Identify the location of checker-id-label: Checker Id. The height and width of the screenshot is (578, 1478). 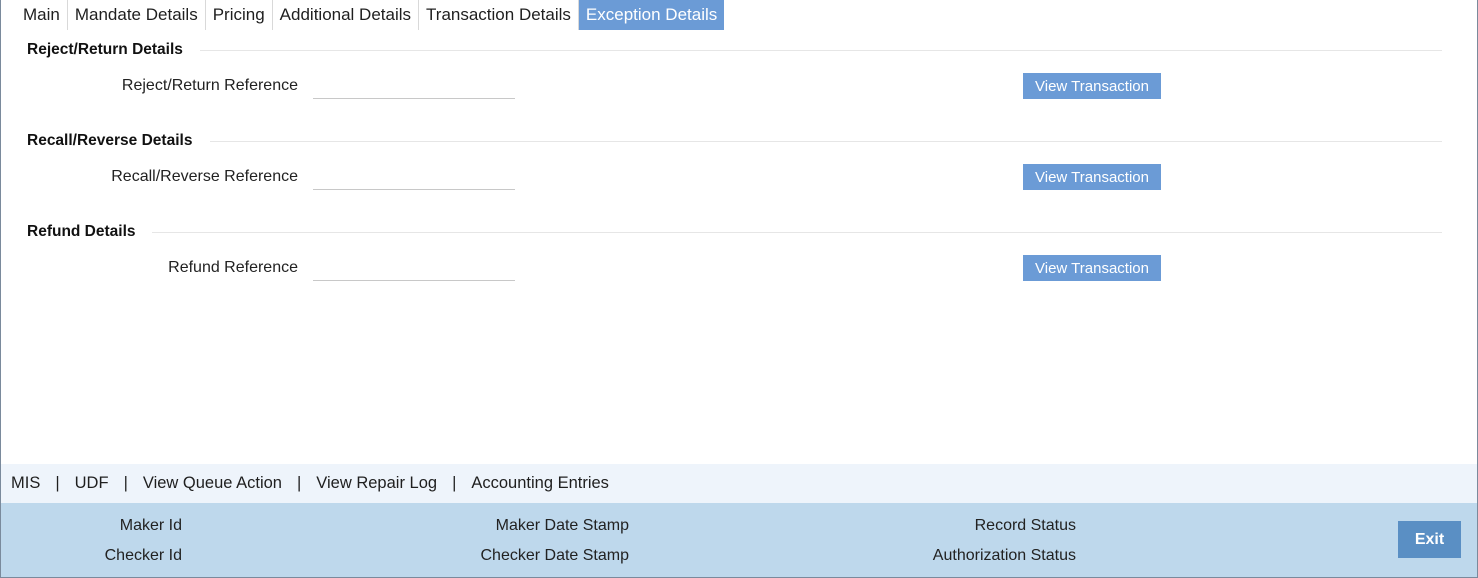
(143, 555).